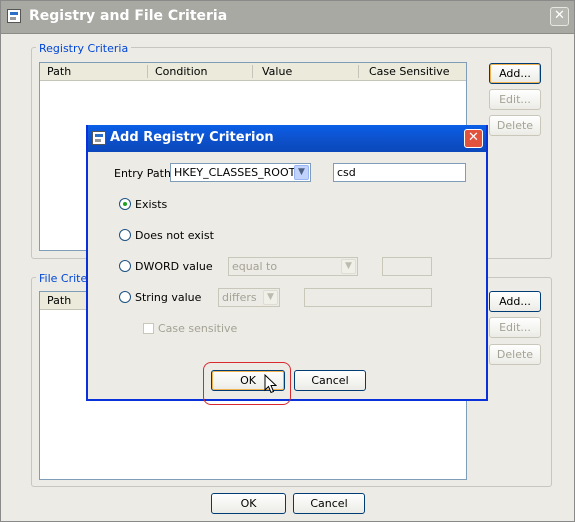 Image resolution: width=575 pixels, height=522 pixels. What do you see at coordinates (84, 48) in the screenshot?
I see `registry-criteria-label: Registry Criteria` at bounding box center [84, 48].